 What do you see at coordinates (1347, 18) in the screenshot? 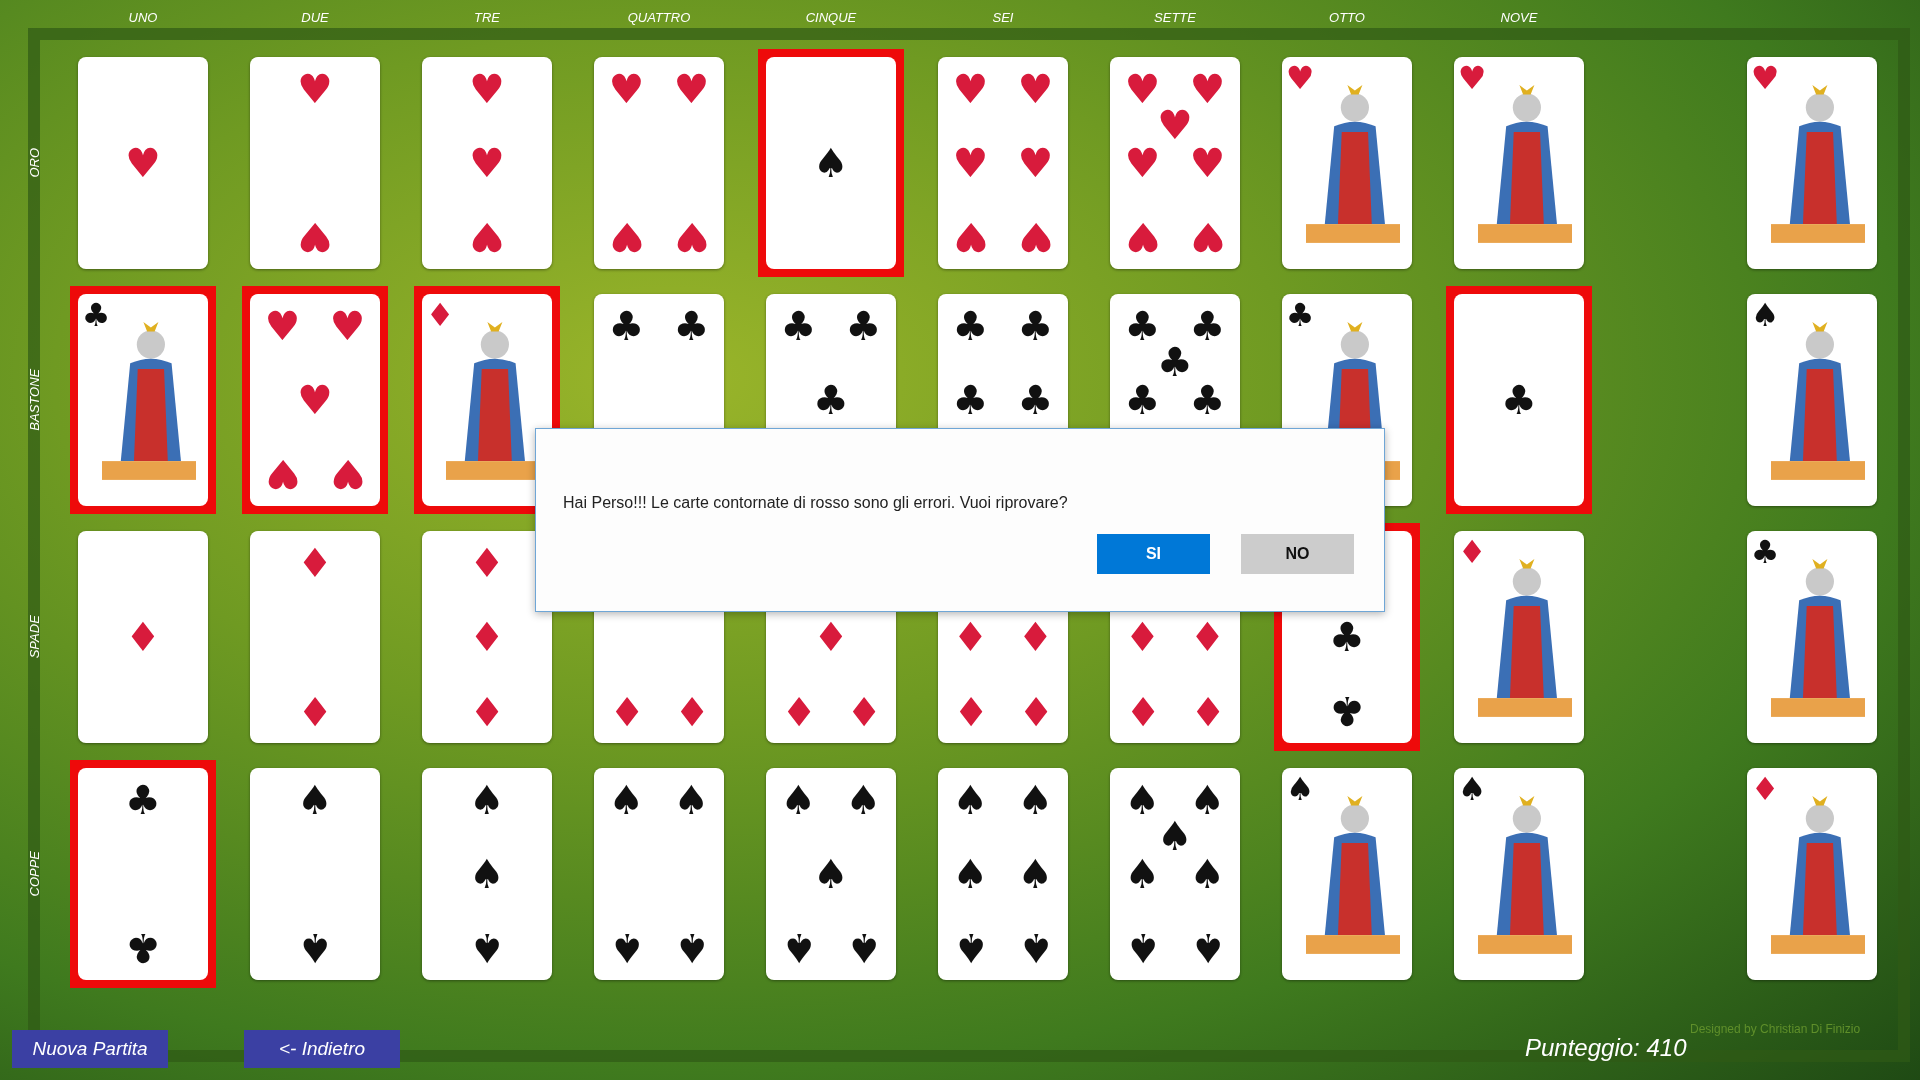
I see `column-label: OTTO` at bounding box center [1347, 18].